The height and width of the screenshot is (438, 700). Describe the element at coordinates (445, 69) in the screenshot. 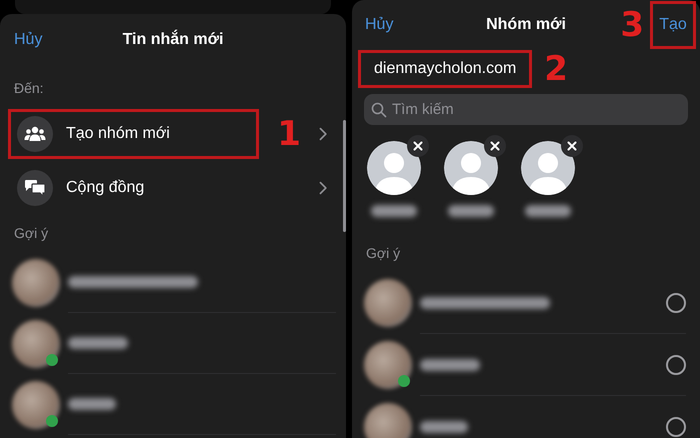

I see `group-name-field: dienmaycholon.com` at that location.